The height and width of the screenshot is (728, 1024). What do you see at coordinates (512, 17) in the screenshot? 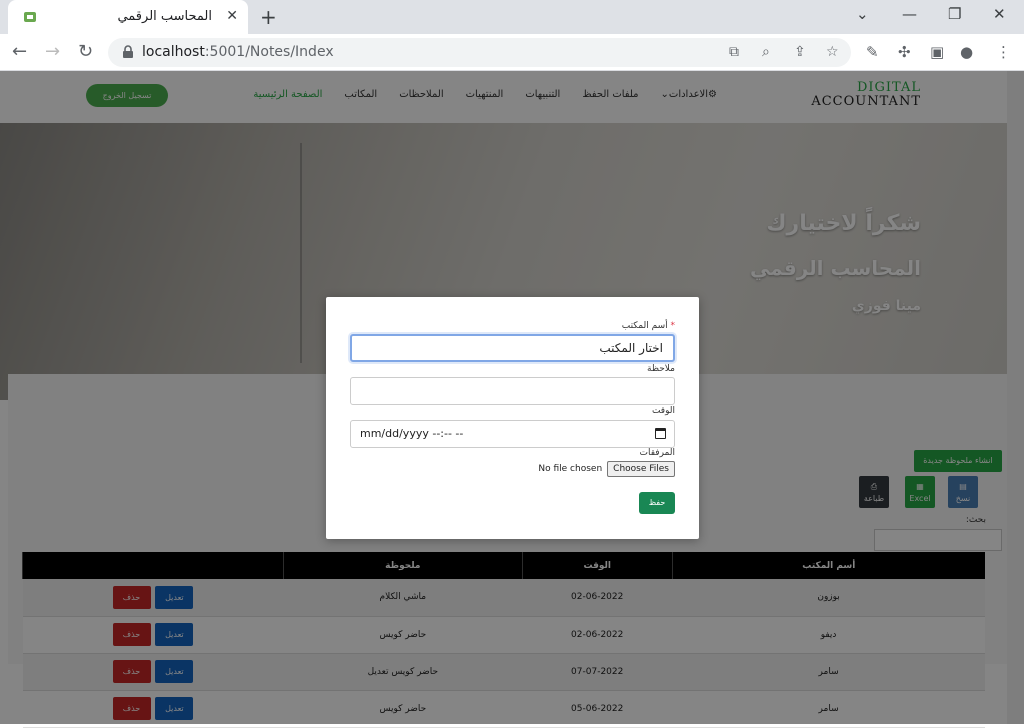
I see `browser-tab-strip: المحاسب الرقمي ✕ + ⌄ — ❐ ✕` at bounding box center [512, 17].